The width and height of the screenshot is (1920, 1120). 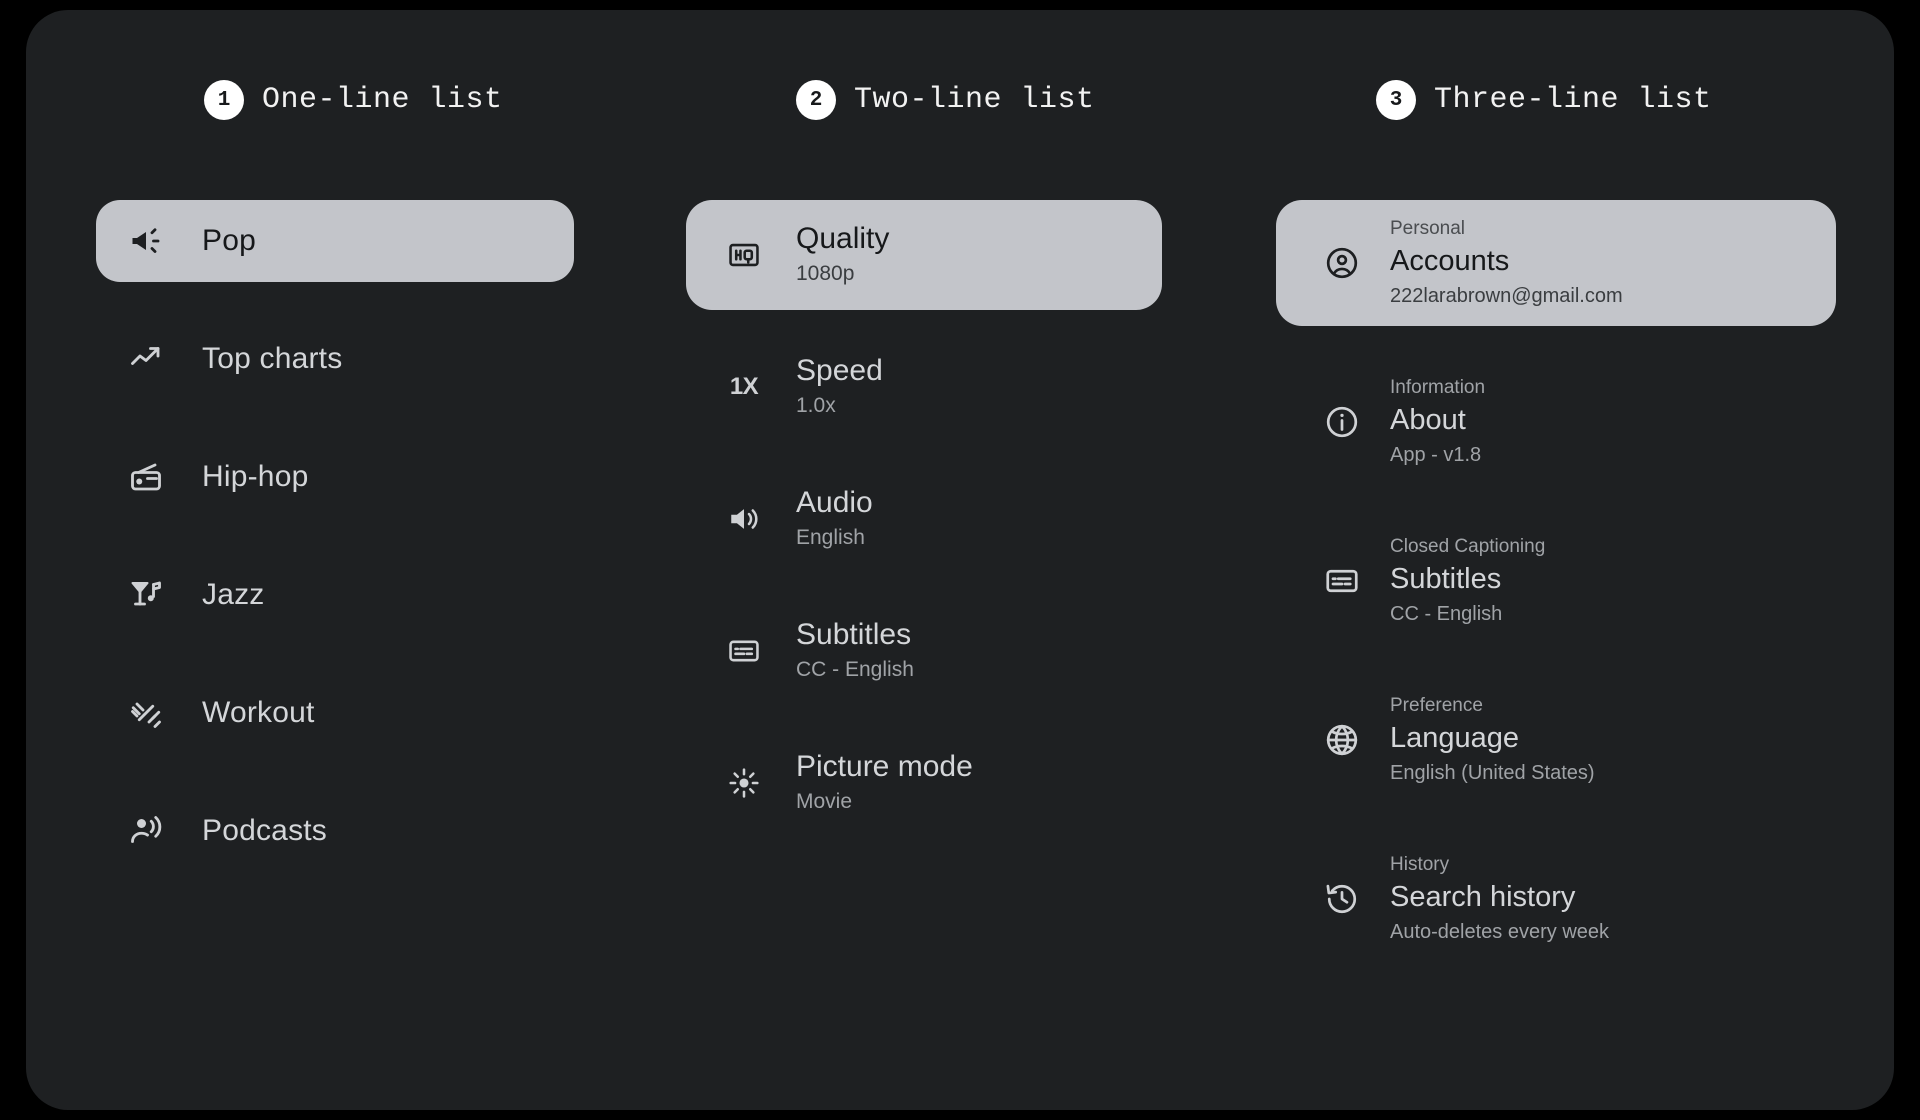 I want to click on list-item-title: Pop, so click(x=229, y=240).